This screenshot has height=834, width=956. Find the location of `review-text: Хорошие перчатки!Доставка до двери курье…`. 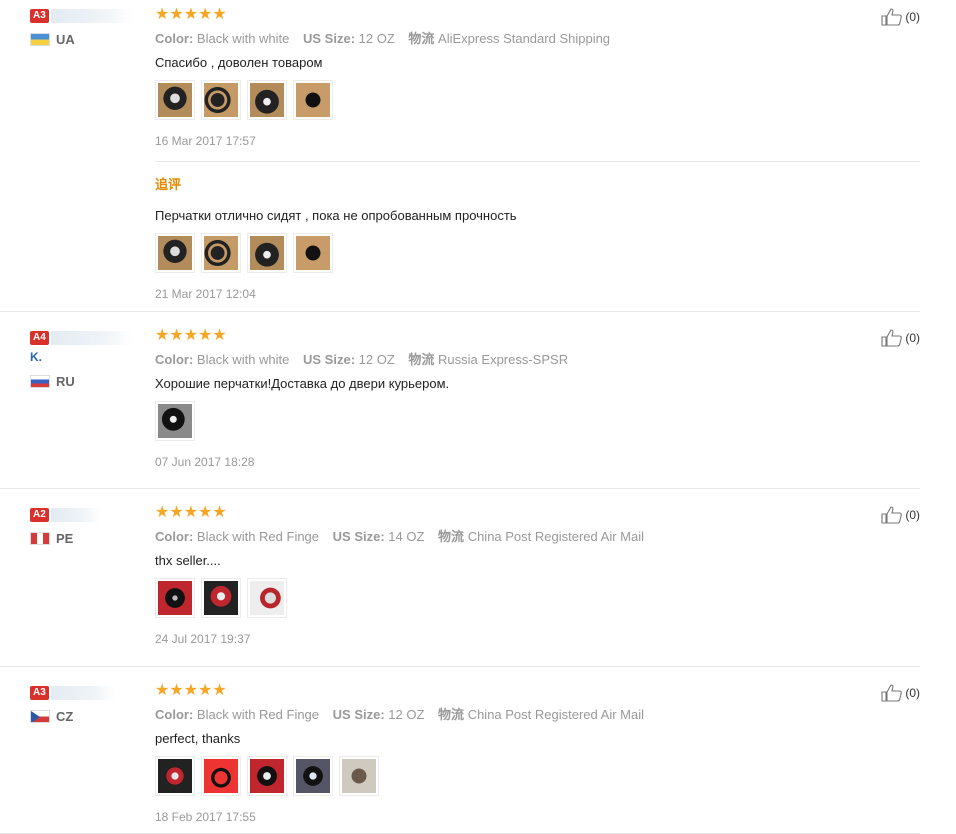

review-text: Хорошие перчатки!Доставка до двери курье… is located at coordinates (302, 383).